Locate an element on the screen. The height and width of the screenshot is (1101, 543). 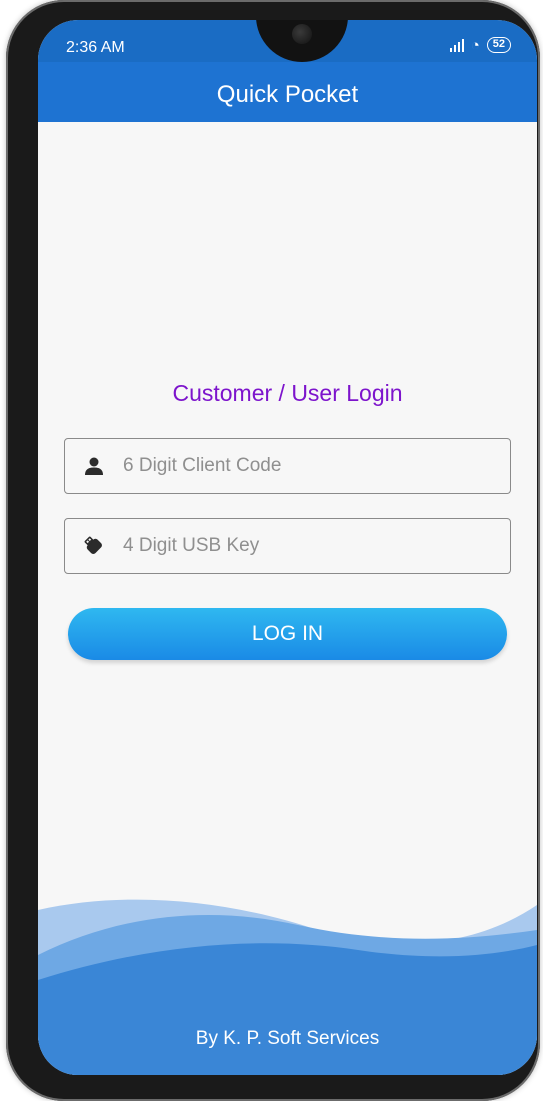
battery-icon: 52 is located at coordinates (498, 45).